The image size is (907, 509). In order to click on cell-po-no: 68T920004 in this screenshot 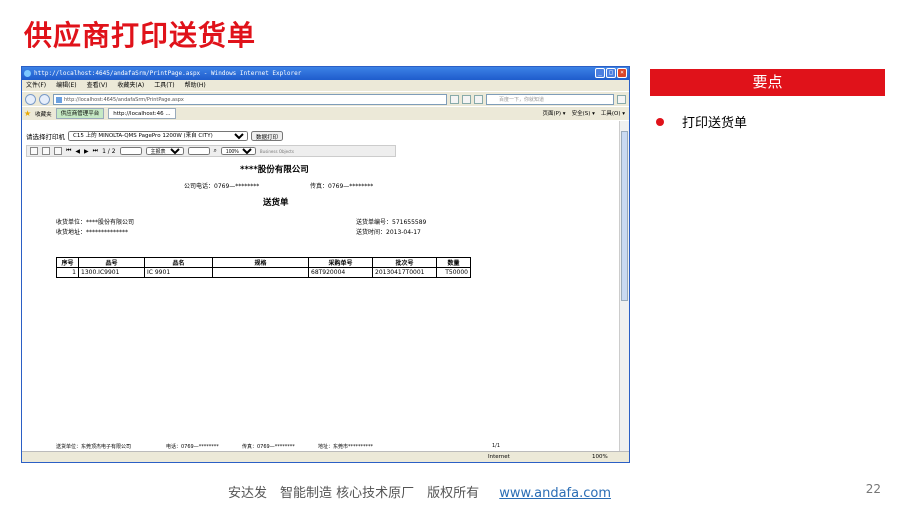, I will do `click(340, 272)`.